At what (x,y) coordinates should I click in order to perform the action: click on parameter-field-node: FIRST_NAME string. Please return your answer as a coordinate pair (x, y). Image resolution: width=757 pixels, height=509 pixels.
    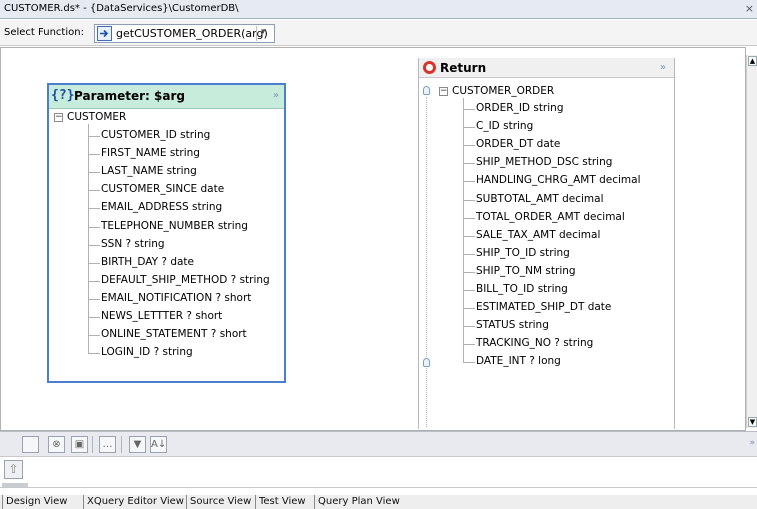
    Looking at the image, I should click on (150, 153).